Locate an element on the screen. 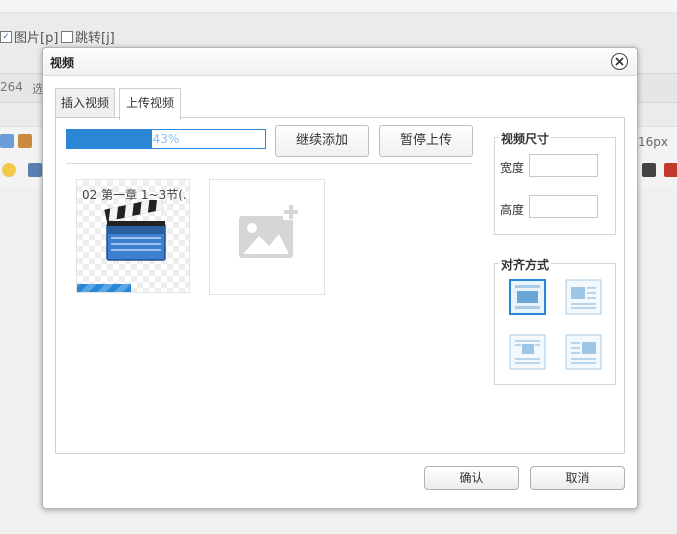 Image resolution: width=677 pixels, height=534 pixels. brush-icon is located at coordinates (25, 141).